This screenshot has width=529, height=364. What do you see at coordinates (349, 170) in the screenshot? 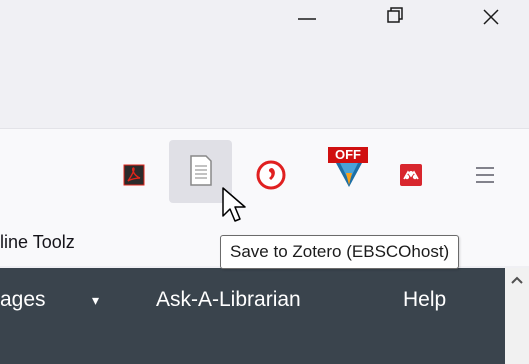
I see `off-badge-extension-button: OFF` at bounding box center [349, 170].